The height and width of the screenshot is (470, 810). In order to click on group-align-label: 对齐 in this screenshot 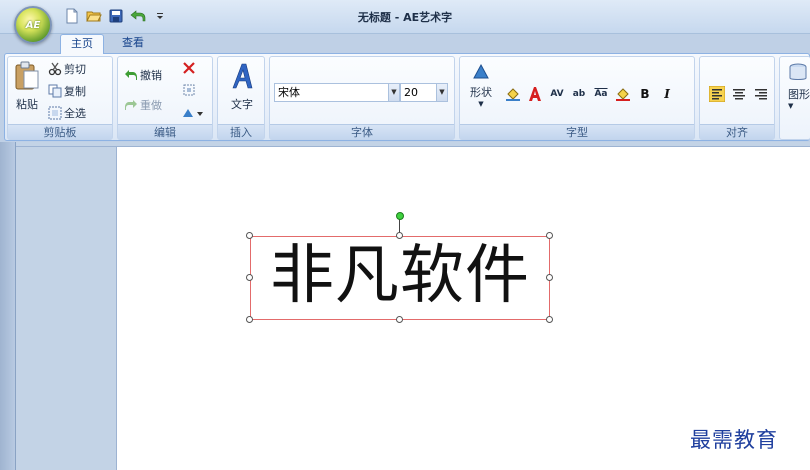, I will do `click(737, 131)`.